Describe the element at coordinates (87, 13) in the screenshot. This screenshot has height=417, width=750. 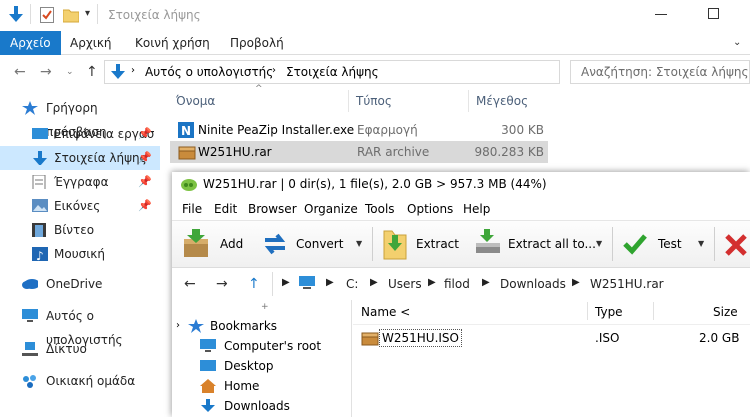
I see `quick-access-dropdown-icon: ▾` at that location.